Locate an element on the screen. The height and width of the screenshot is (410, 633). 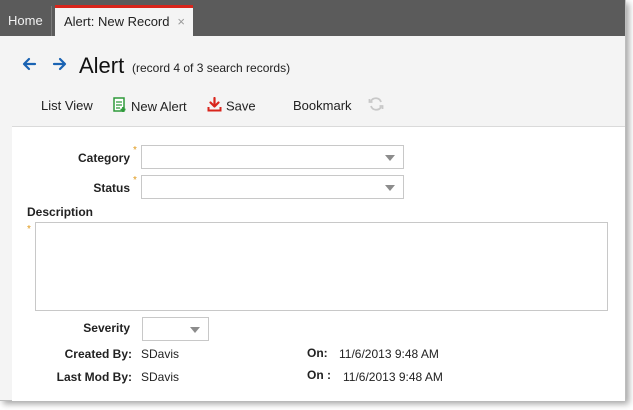
close-icon: × is located at coordinates (181, 21).